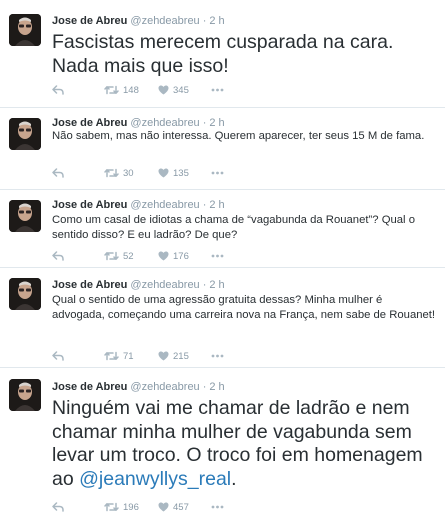  What do you see at coordinates (181, 356) in the screenshot?
I see `like-count: 215` at bounding box center [181, 356].